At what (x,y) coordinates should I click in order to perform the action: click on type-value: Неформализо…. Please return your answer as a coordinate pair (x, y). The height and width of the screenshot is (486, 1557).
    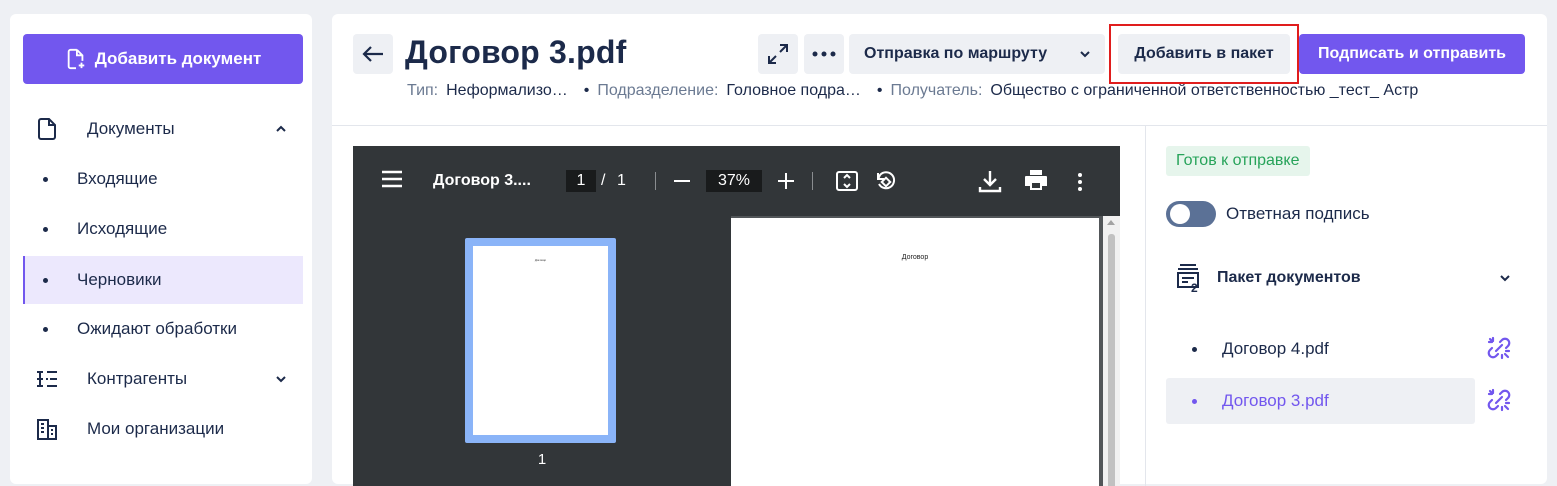
    Looking at the image, I should click on (507, 90).